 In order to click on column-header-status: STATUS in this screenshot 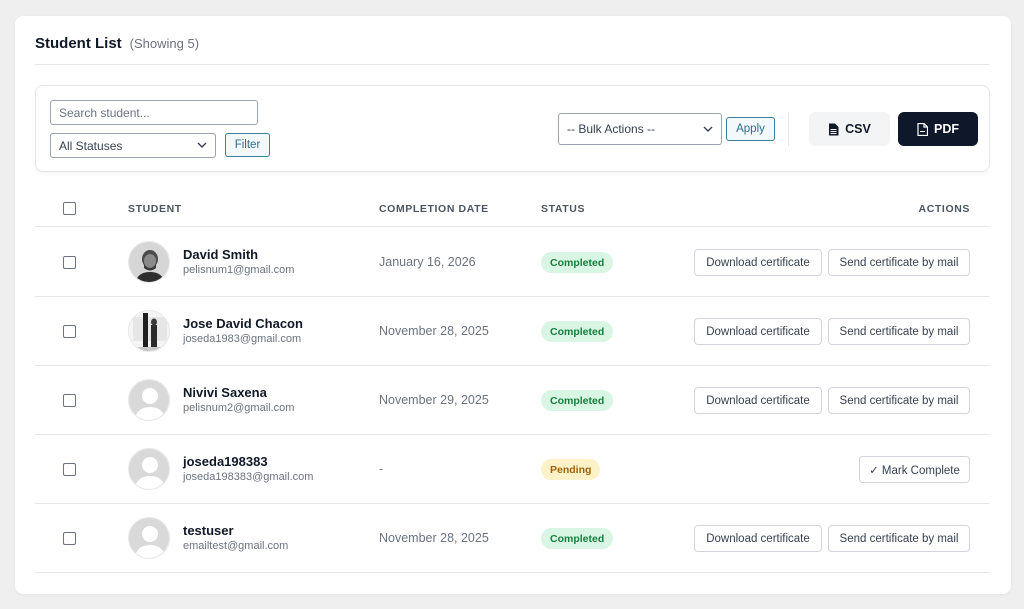, I will do `click(563, 209)`.